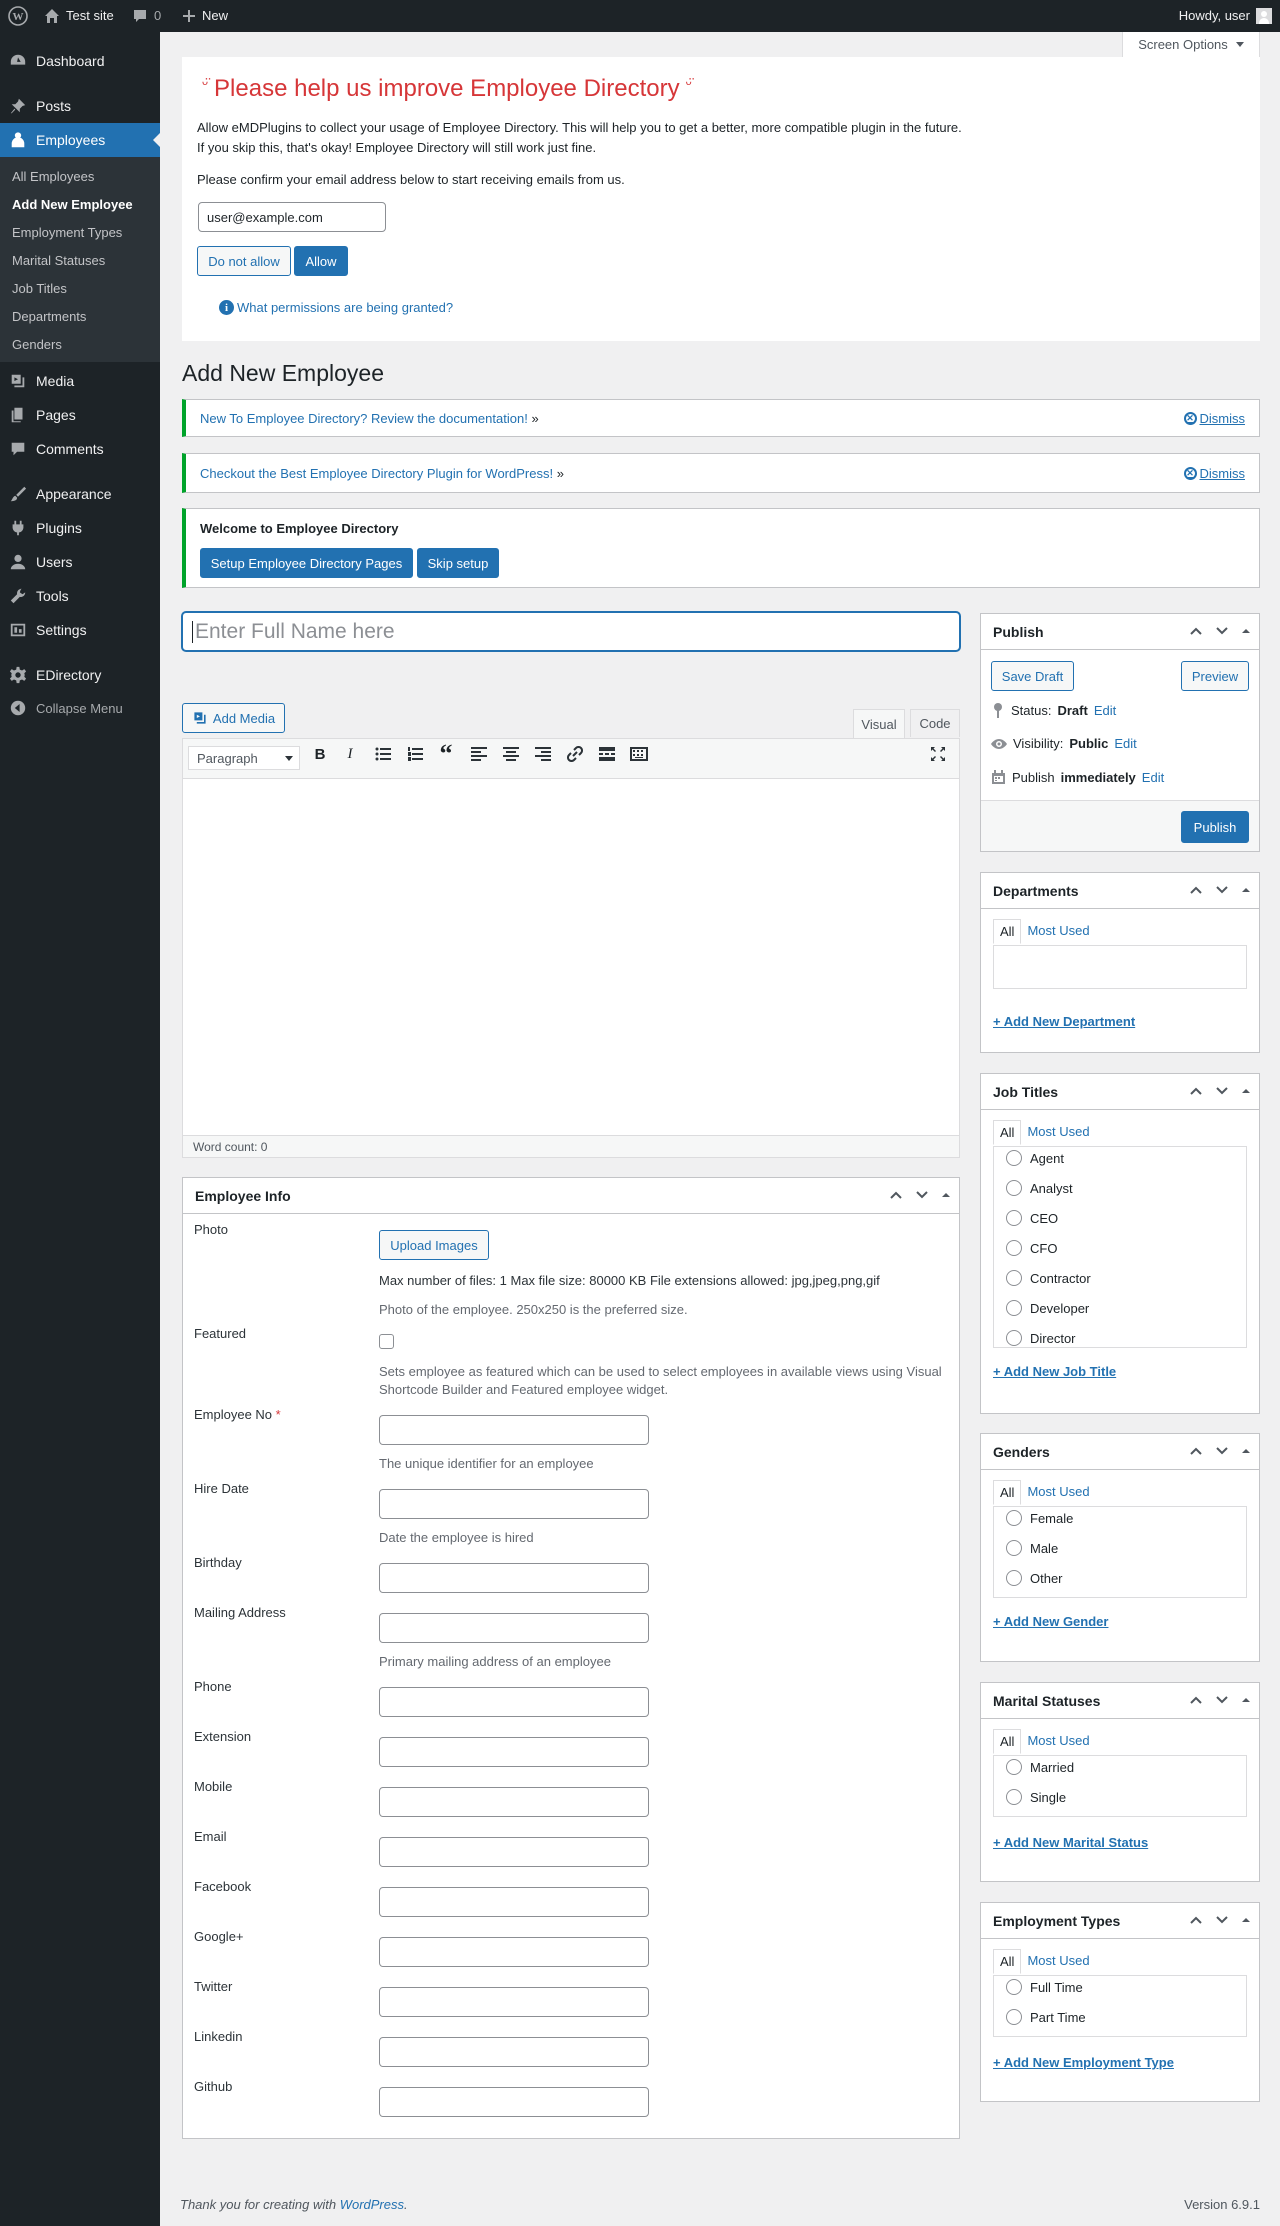 The height and width of the screenshot is (2226, 1280). I want to click on list-item: Contractor, so click(1048, 1278).